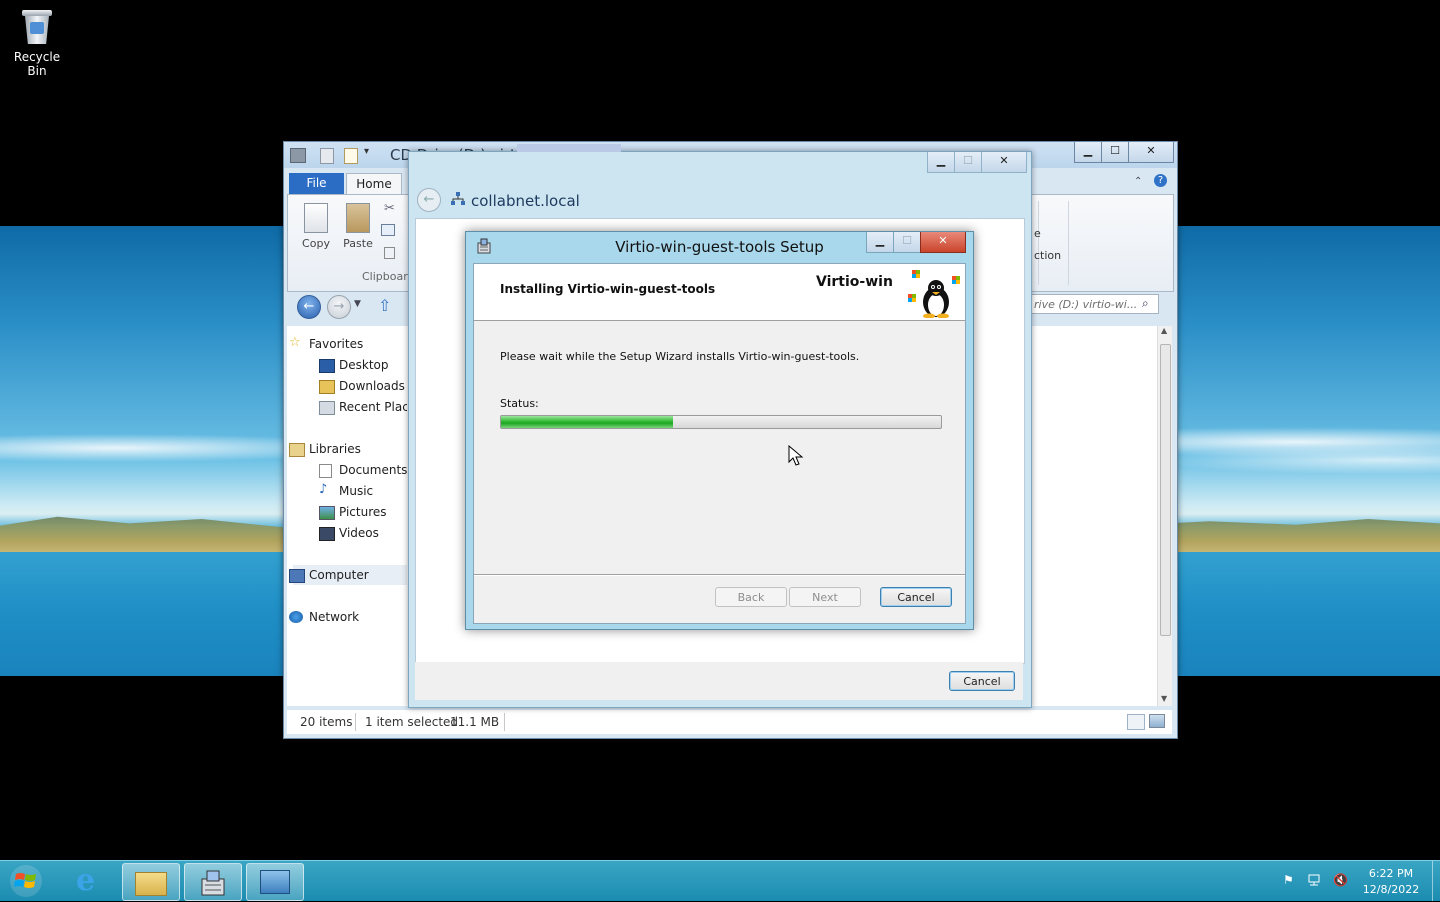  What do you see at coordinates (1157, 721) in the screenshot?
I see `large-icons-view-icon` at bounding box center [1157, 721].